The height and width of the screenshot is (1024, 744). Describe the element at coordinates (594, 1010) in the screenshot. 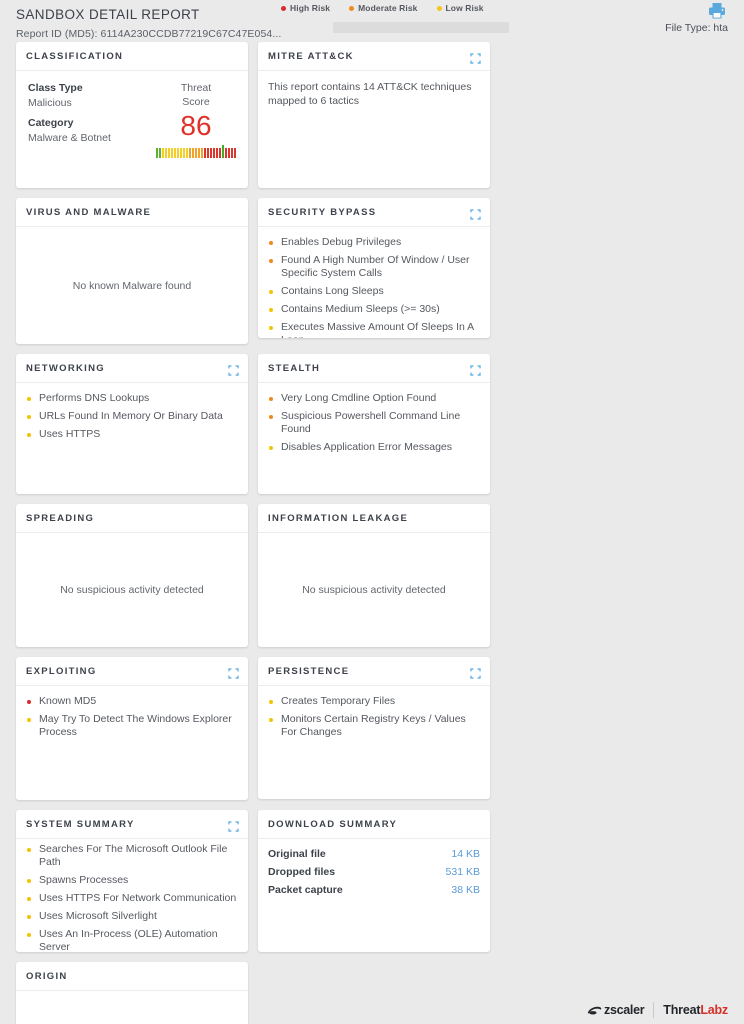

I see `zscaler-swoosh-icon` at that location.